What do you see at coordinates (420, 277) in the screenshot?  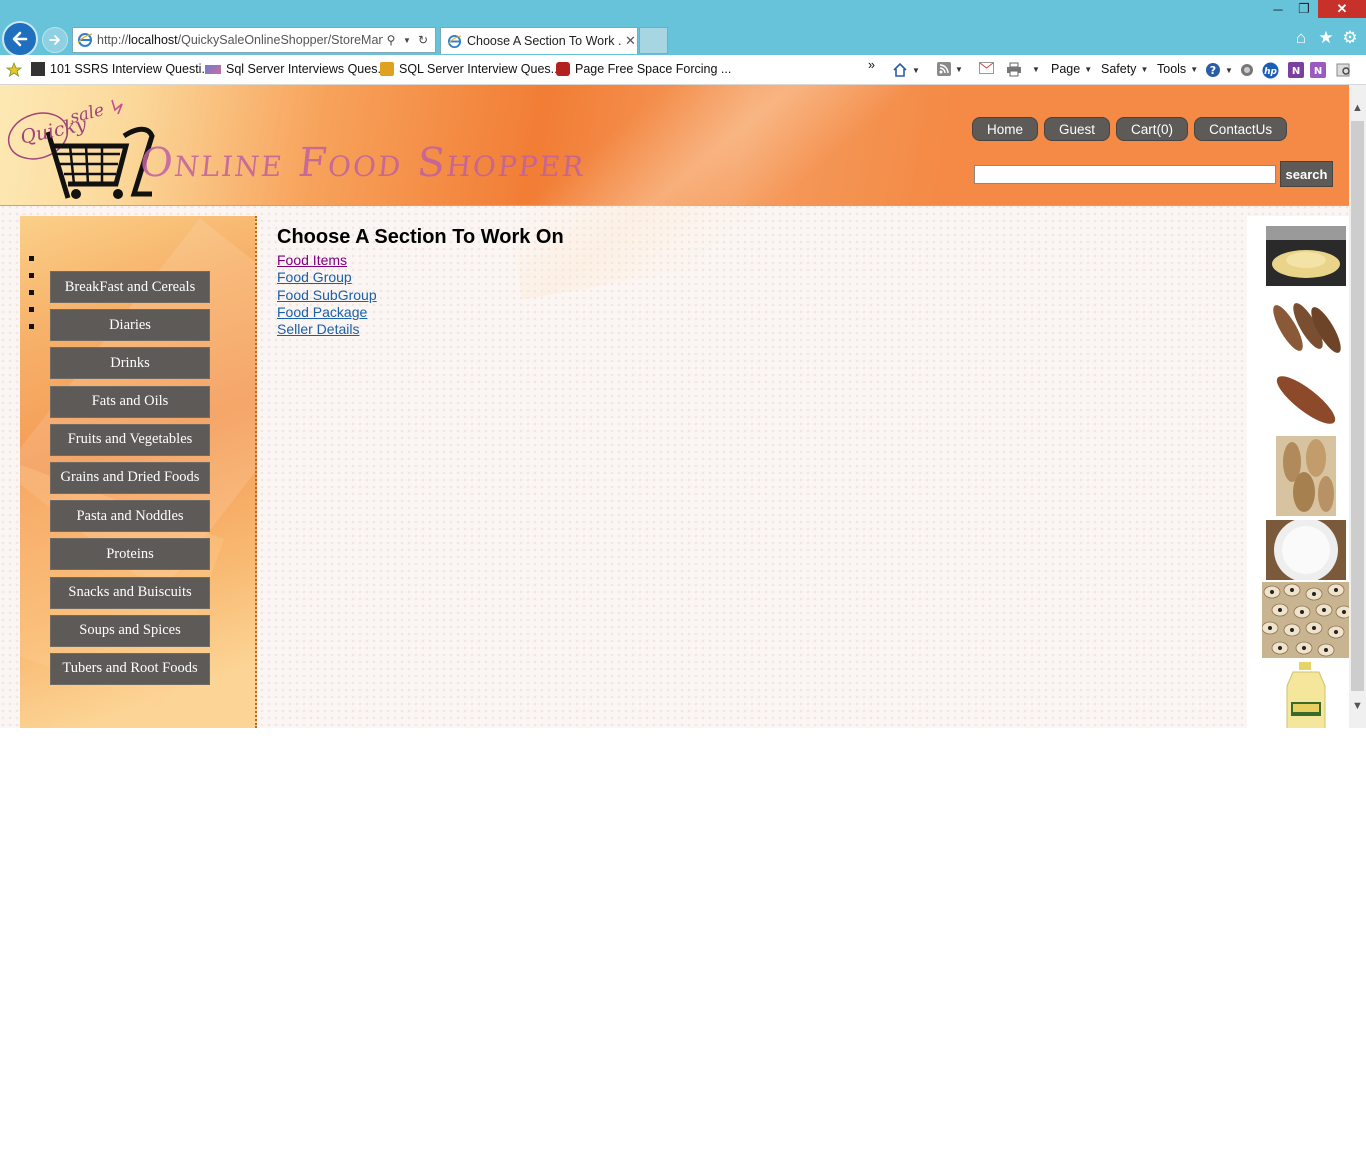 I see `link-food-group: Food Group` at bounding box center [420, 277].